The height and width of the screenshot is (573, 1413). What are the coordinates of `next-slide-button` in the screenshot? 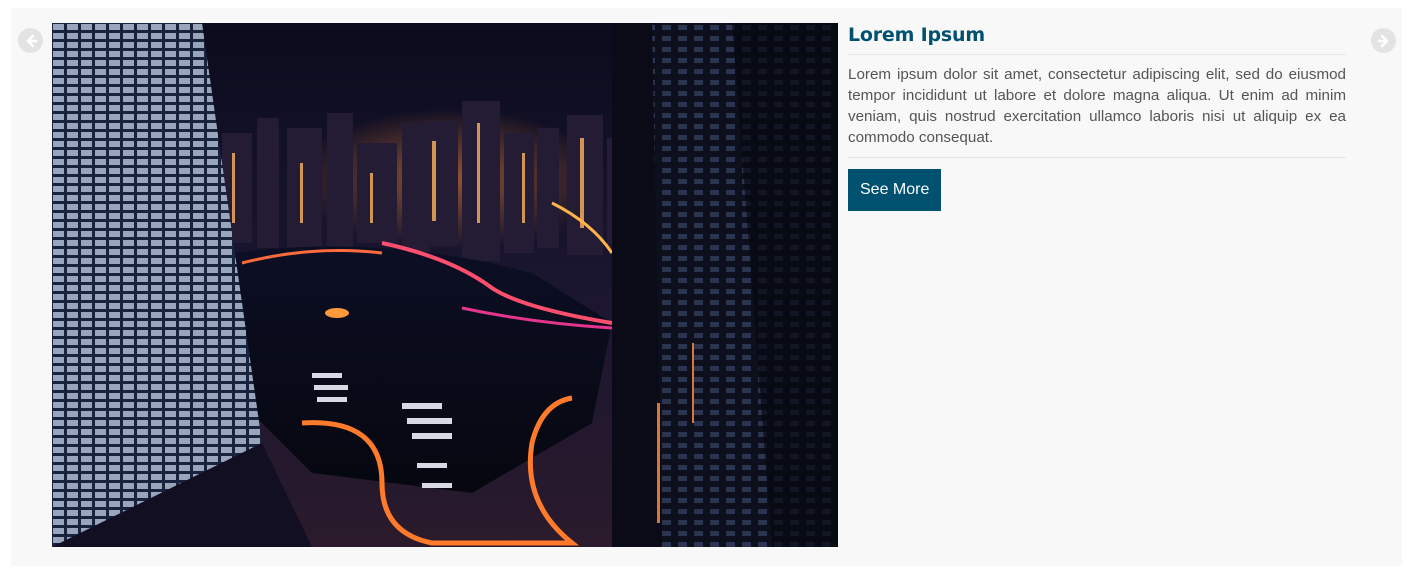 It's located at (1383, 40).